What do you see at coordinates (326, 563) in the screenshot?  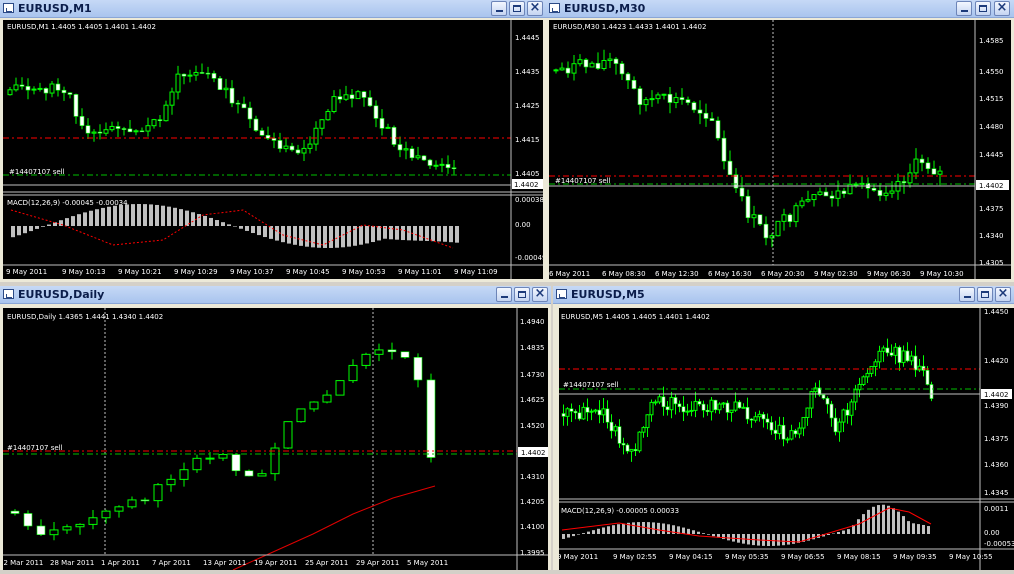 I see `x-label: 25 Apr 2011` at bounding box center [326, 563].